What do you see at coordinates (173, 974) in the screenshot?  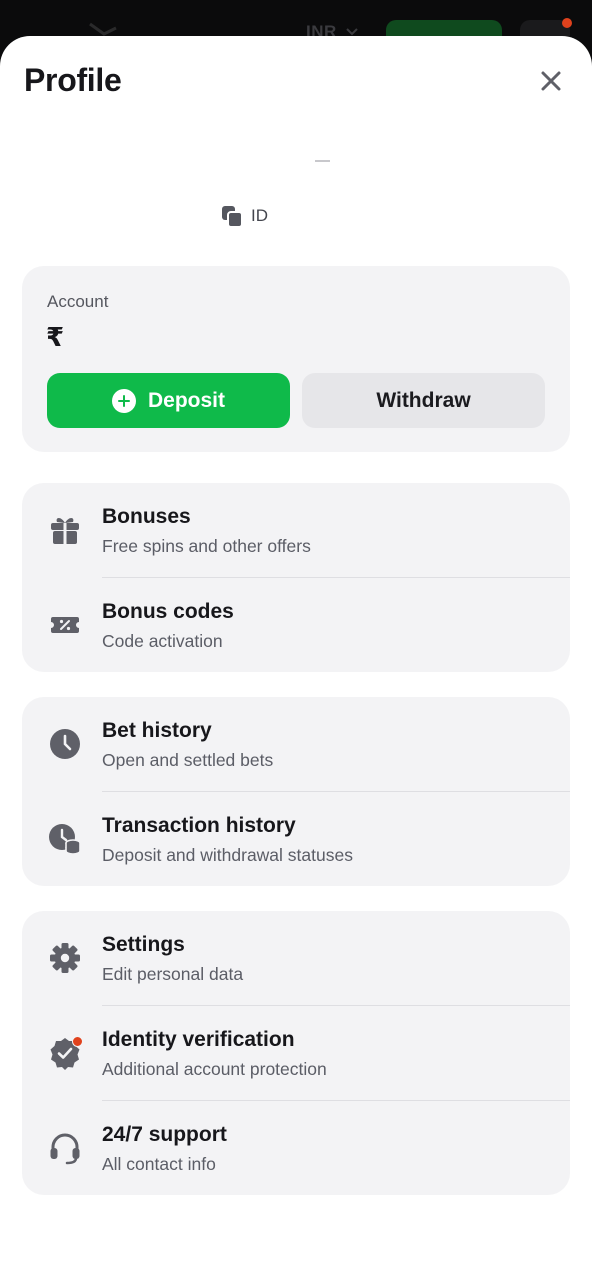 I see `menu-item-subtitle: Edit personal data` at bounding box center [173, 974].